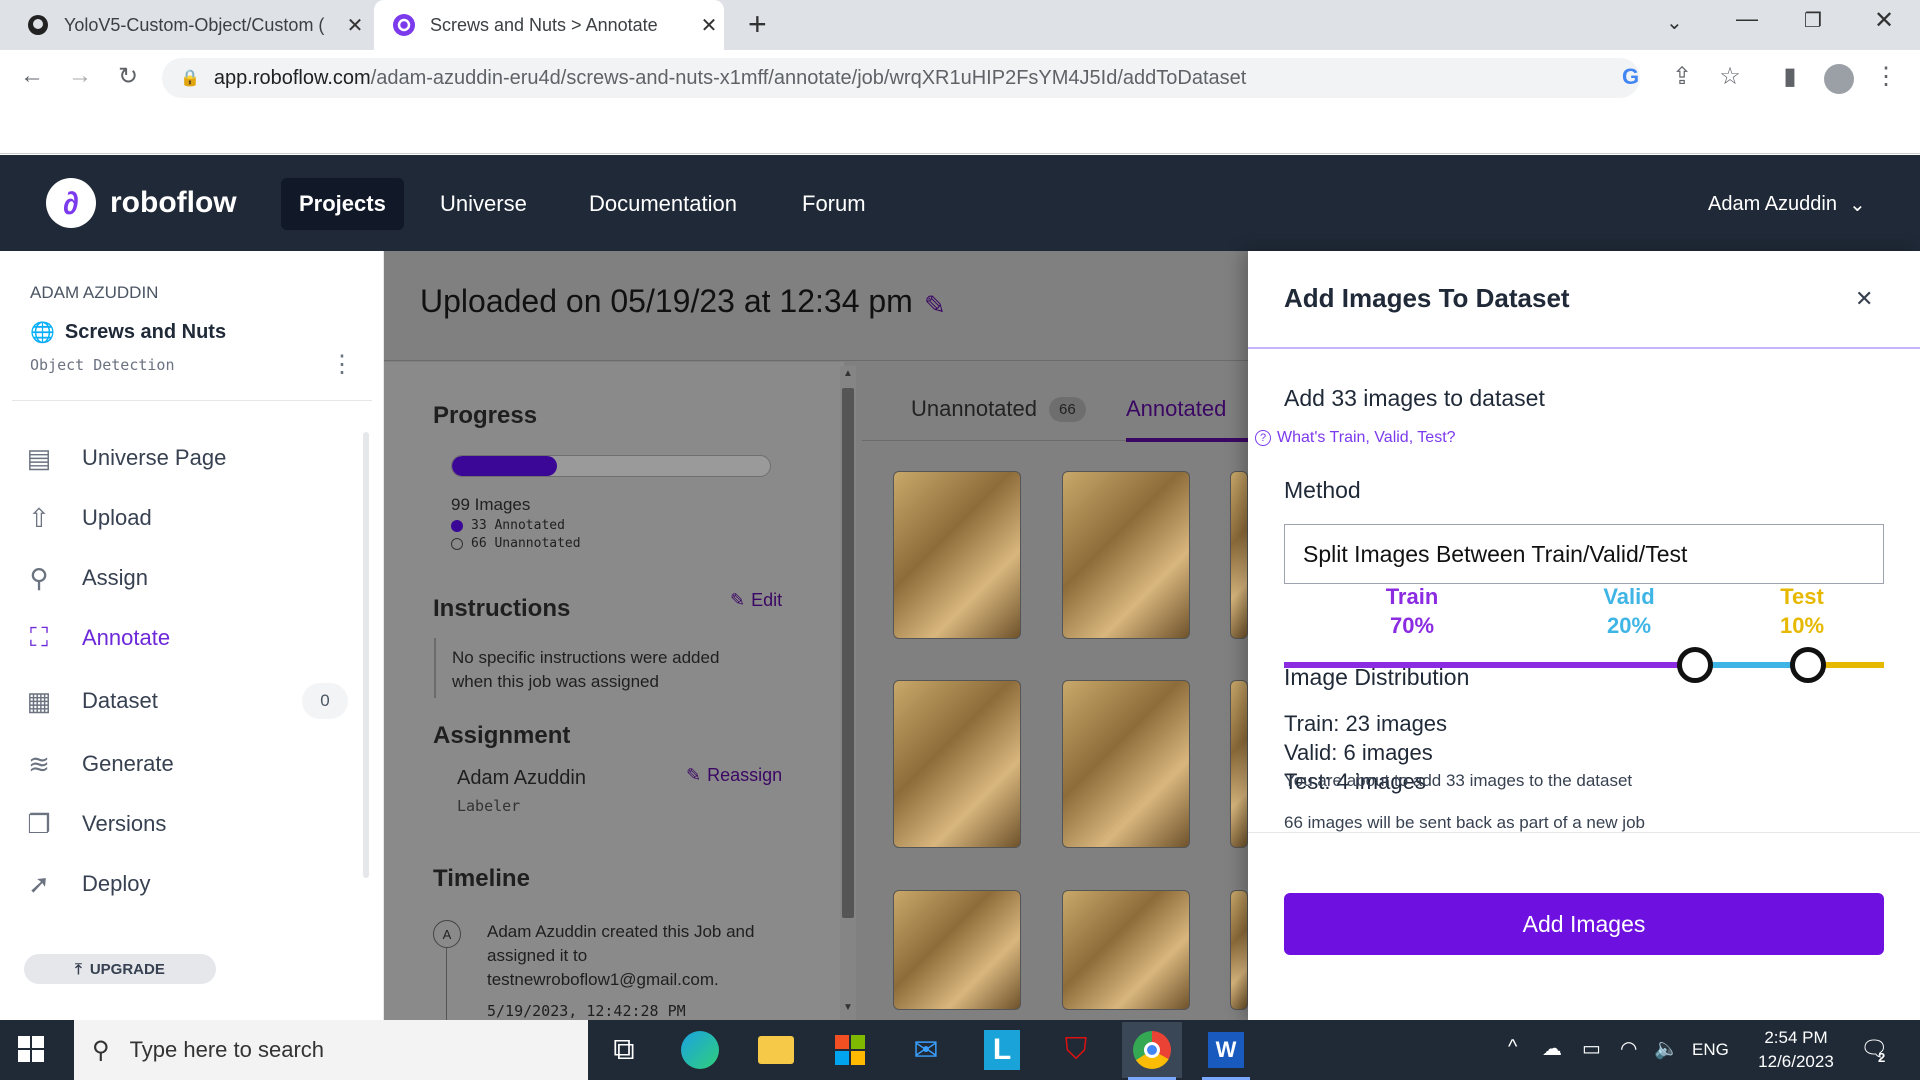 This screenshot has width=1920, height=1080. I want to click on language-indicator: ENG, so click(1710, 1050).